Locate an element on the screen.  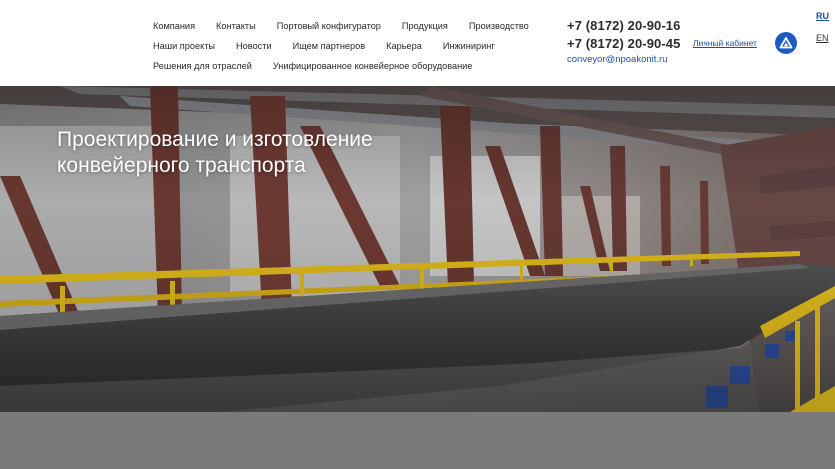
content-overlay-area is located at coordinates (417, 440).